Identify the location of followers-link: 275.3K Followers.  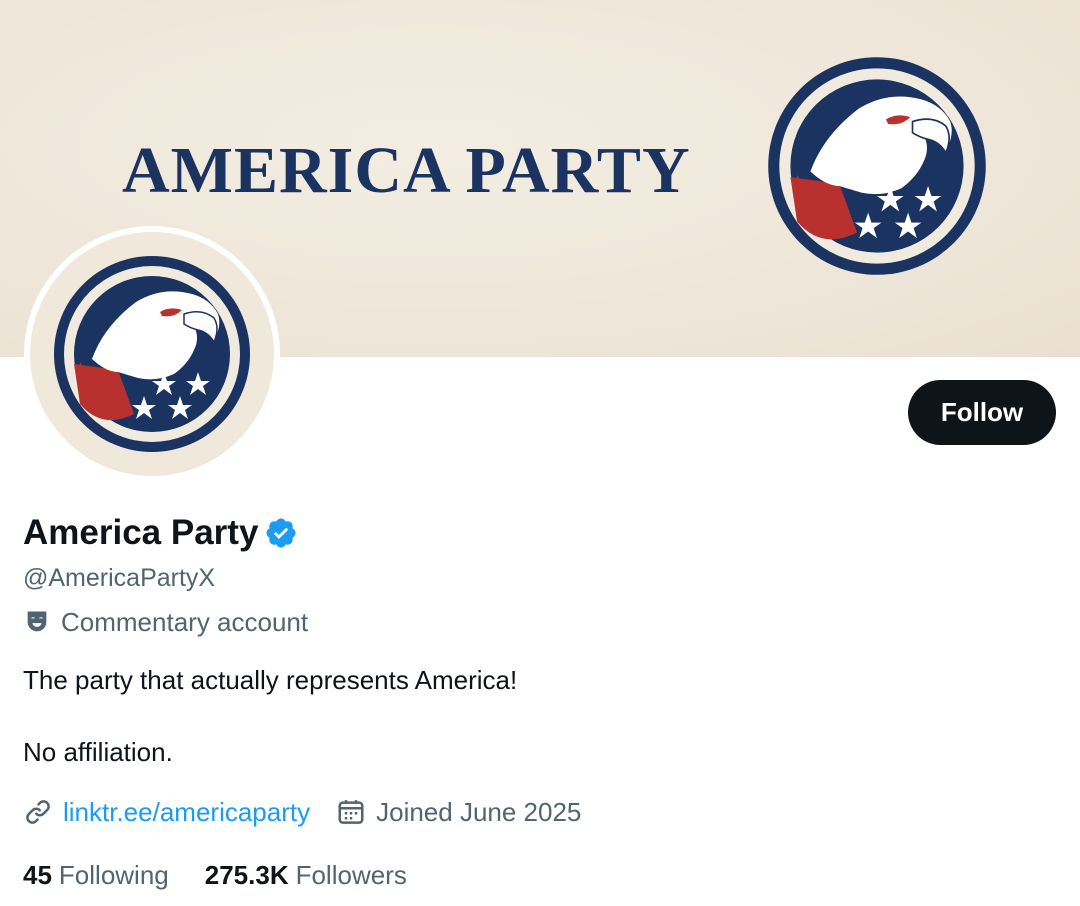
(306, 875).